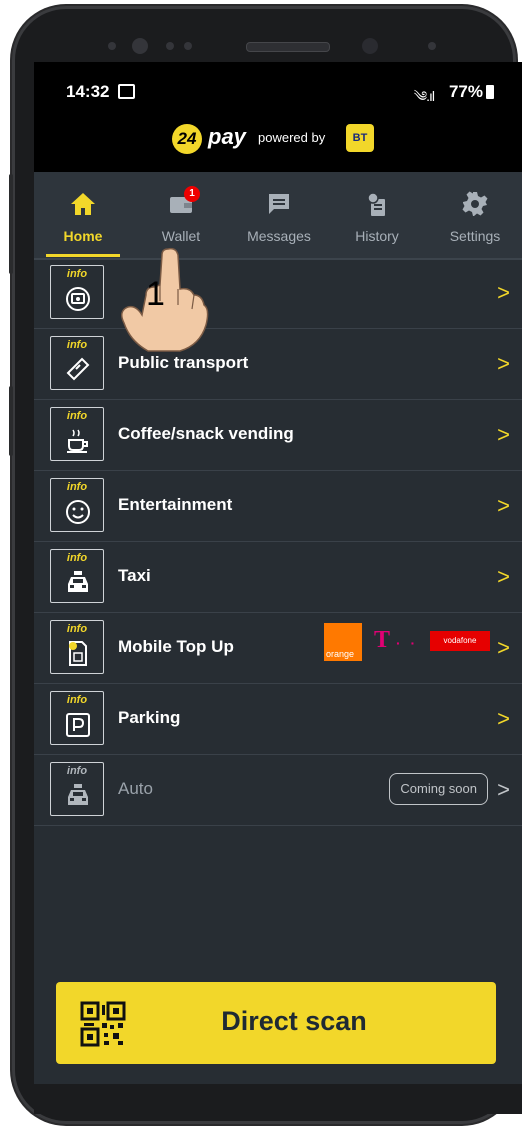 Image resolution: width=528 pixels, height=1130 pixels. What do you see at coordinates (227, 136) in the screenshot?
I see `app-logo-pay: pay` at bounding box center [227, 136].